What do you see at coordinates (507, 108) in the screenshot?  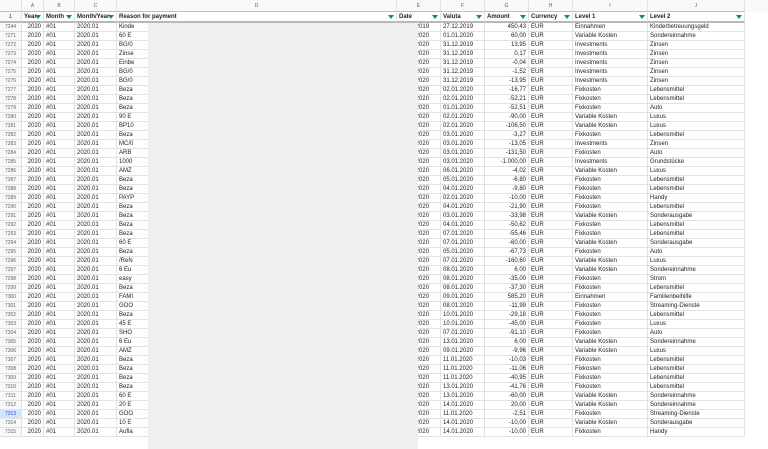 I see `cell-amount: -52,51` at bounding box center [507, 108].